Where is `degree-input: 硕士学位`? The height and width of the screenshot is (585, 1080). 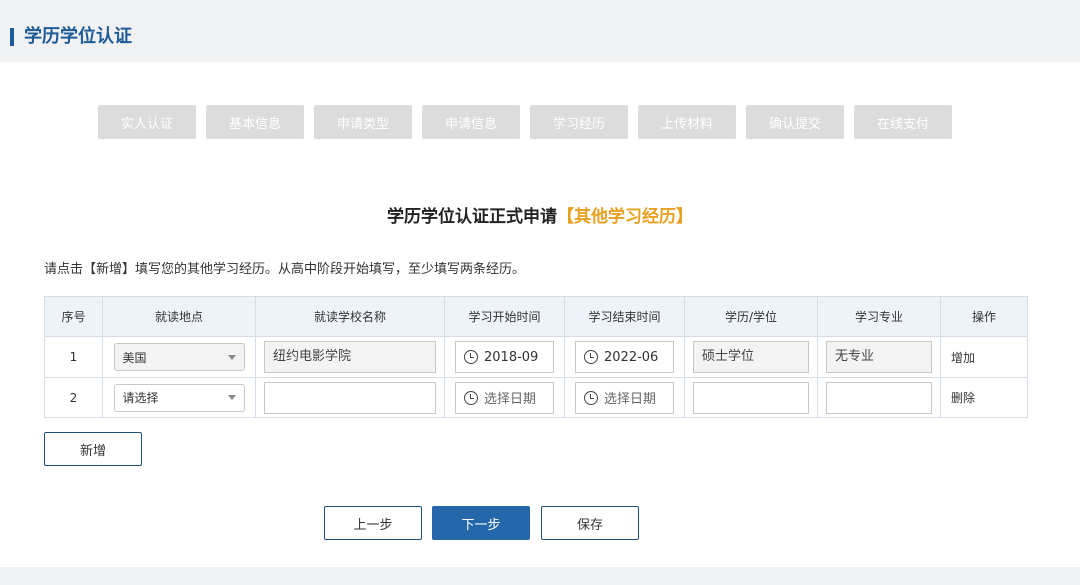
degree-input: 硕士学位 is located at coordinates (751, 357).